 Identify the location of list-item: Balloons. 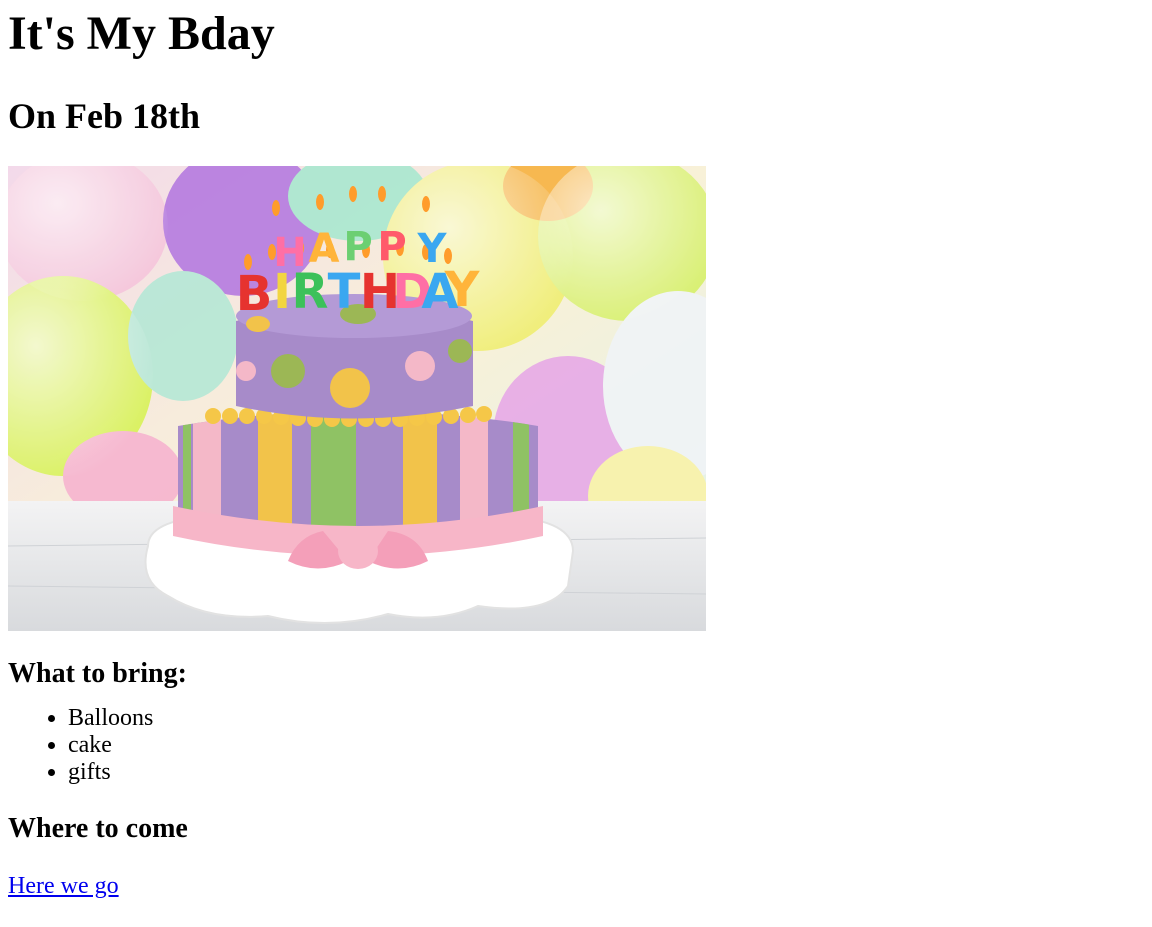
(606, 718).